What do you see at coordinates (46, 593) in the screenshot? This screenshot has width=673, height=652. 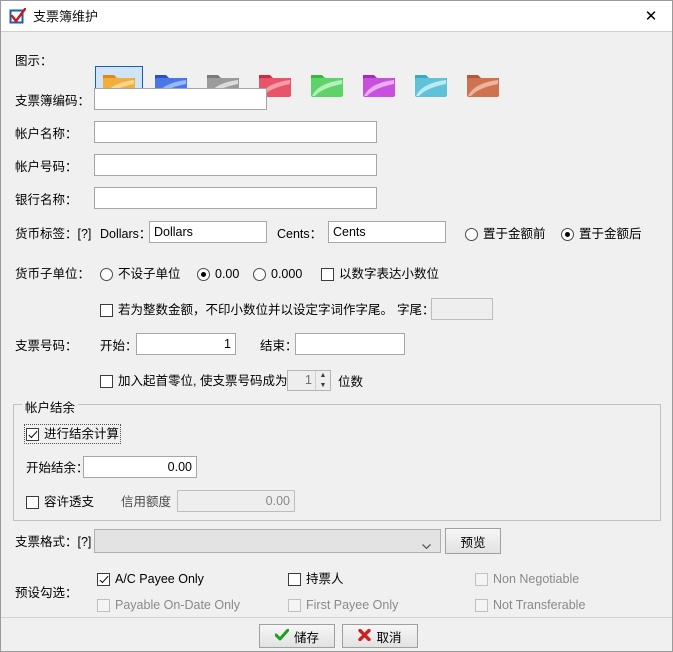 I see `preset-checks-label: 预设勾选：` at bounding box center [46, 593].